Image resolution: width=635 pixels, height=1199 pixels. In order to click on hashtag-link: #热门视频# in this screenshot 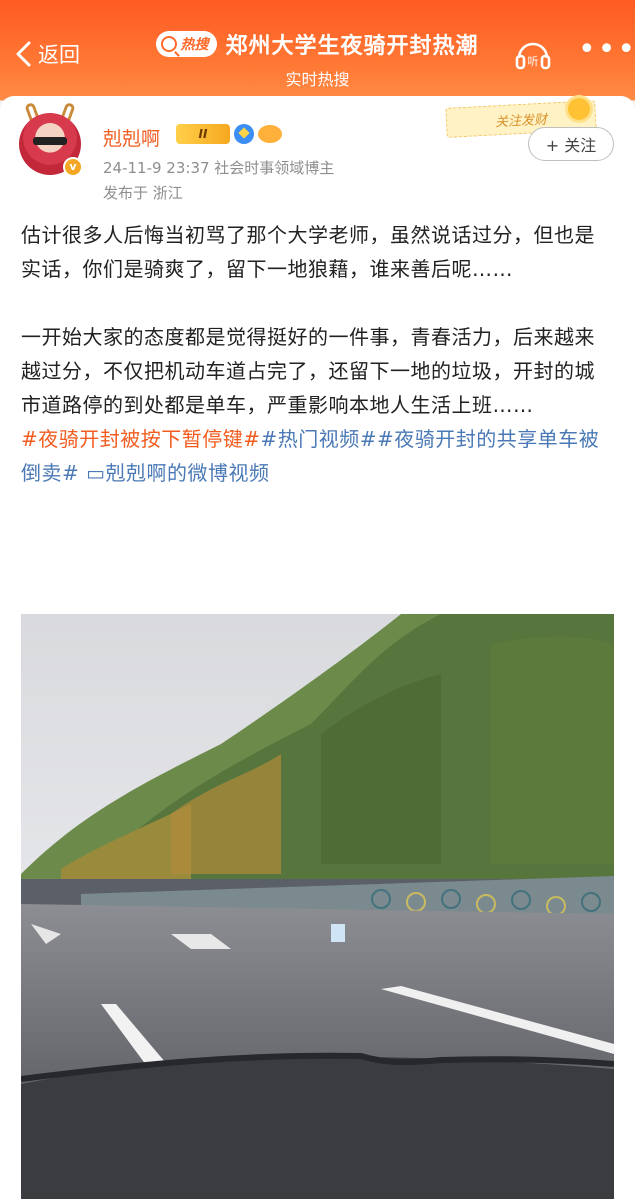, I will do `click(319, 439)`.